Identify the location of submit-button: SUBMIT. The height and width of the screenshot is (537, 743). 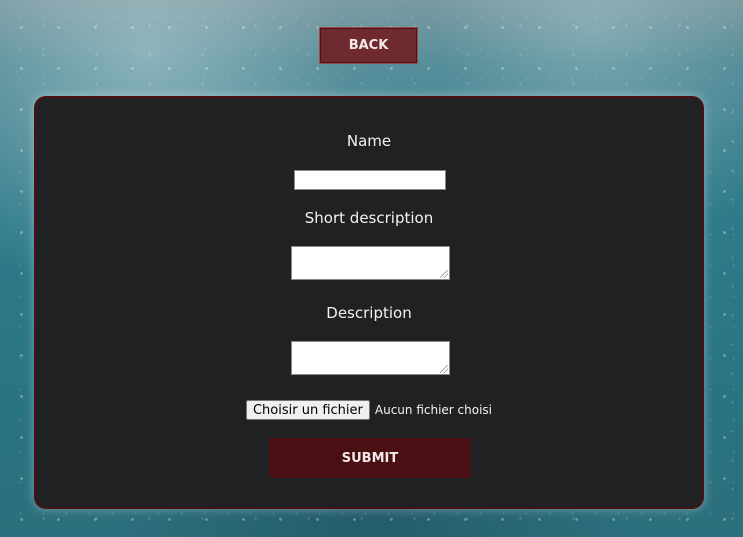
(370, 458).